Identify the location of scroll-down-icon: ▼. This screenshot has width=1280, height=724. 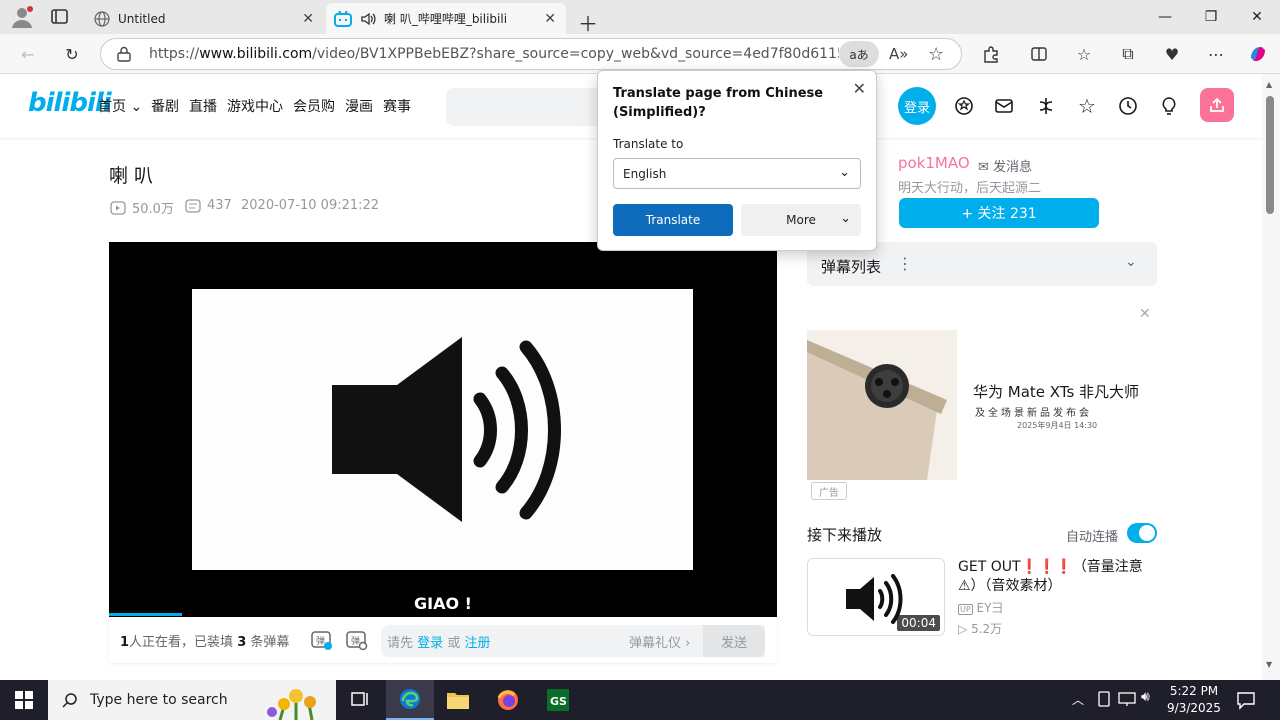
(1269, 664).